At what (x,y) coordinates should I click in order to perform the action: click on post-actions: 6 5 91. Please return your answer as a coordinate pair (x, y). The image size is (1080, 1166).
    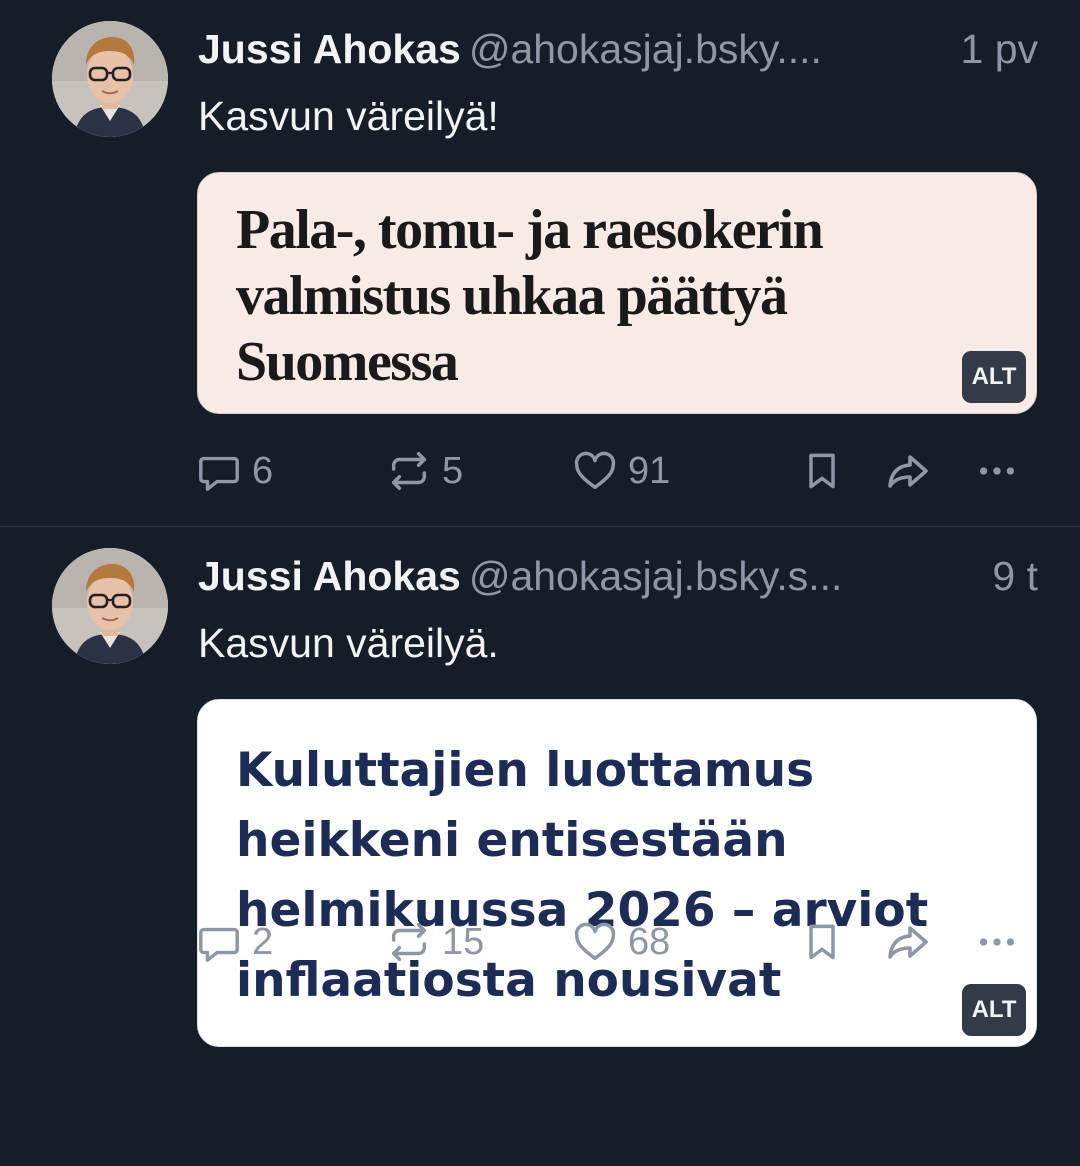
    Looking at the image, I should click on (616, 471).